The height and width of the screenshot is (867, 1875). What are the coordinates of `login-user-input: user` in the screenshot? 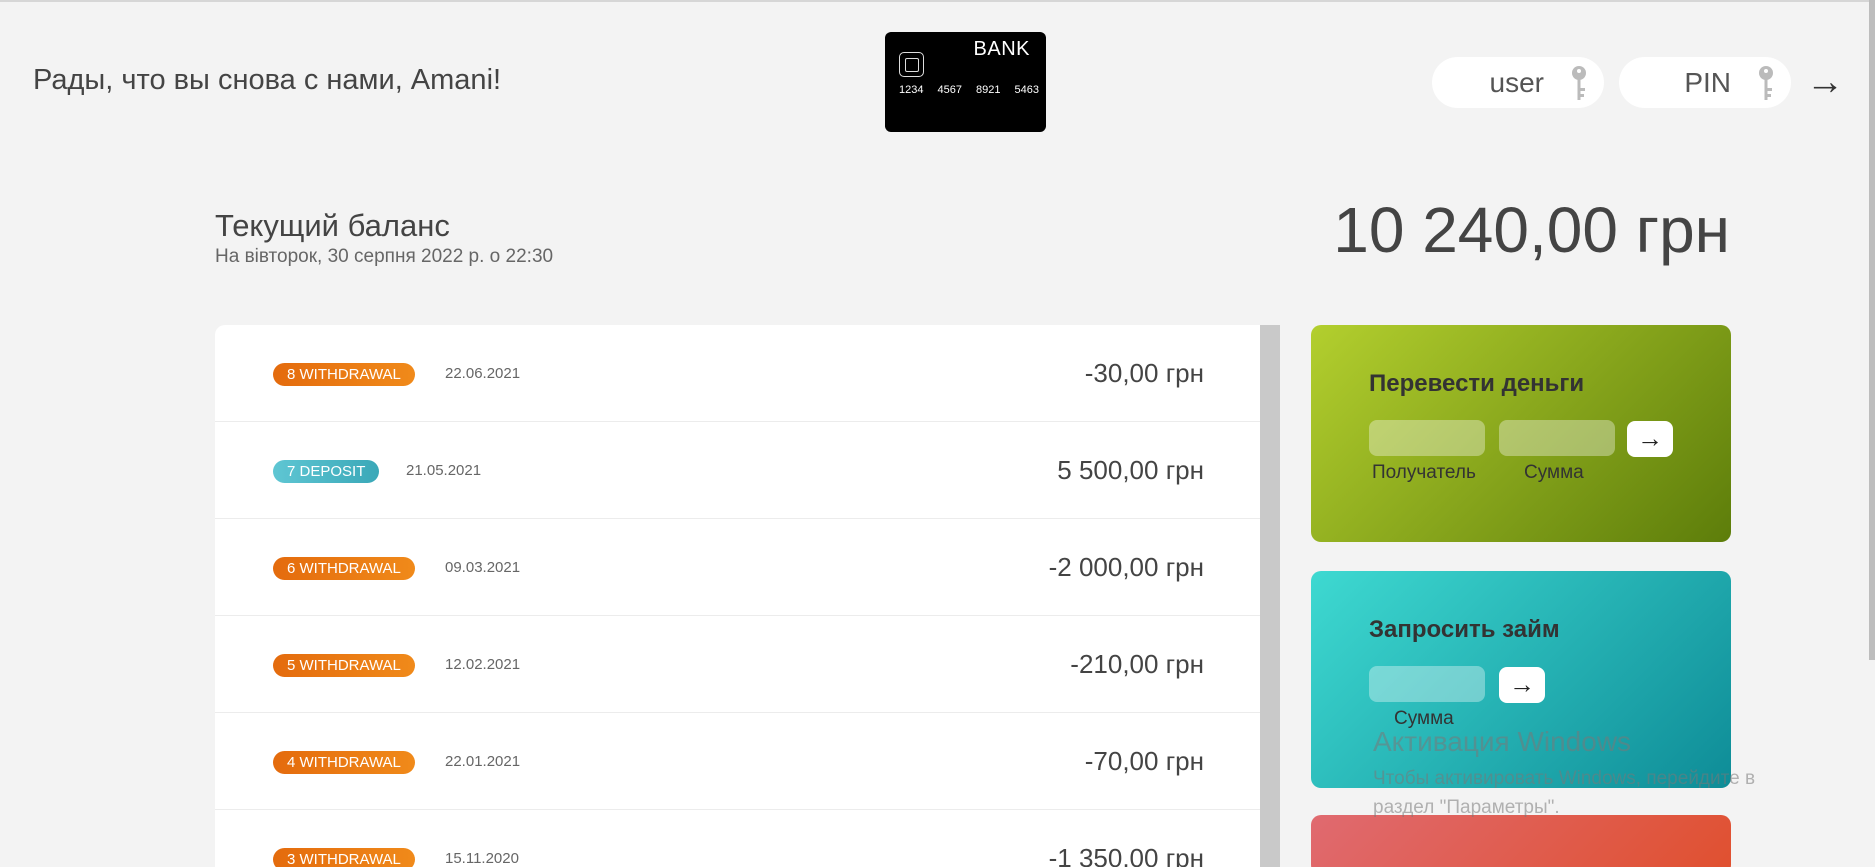 It's located at (1518, 82).